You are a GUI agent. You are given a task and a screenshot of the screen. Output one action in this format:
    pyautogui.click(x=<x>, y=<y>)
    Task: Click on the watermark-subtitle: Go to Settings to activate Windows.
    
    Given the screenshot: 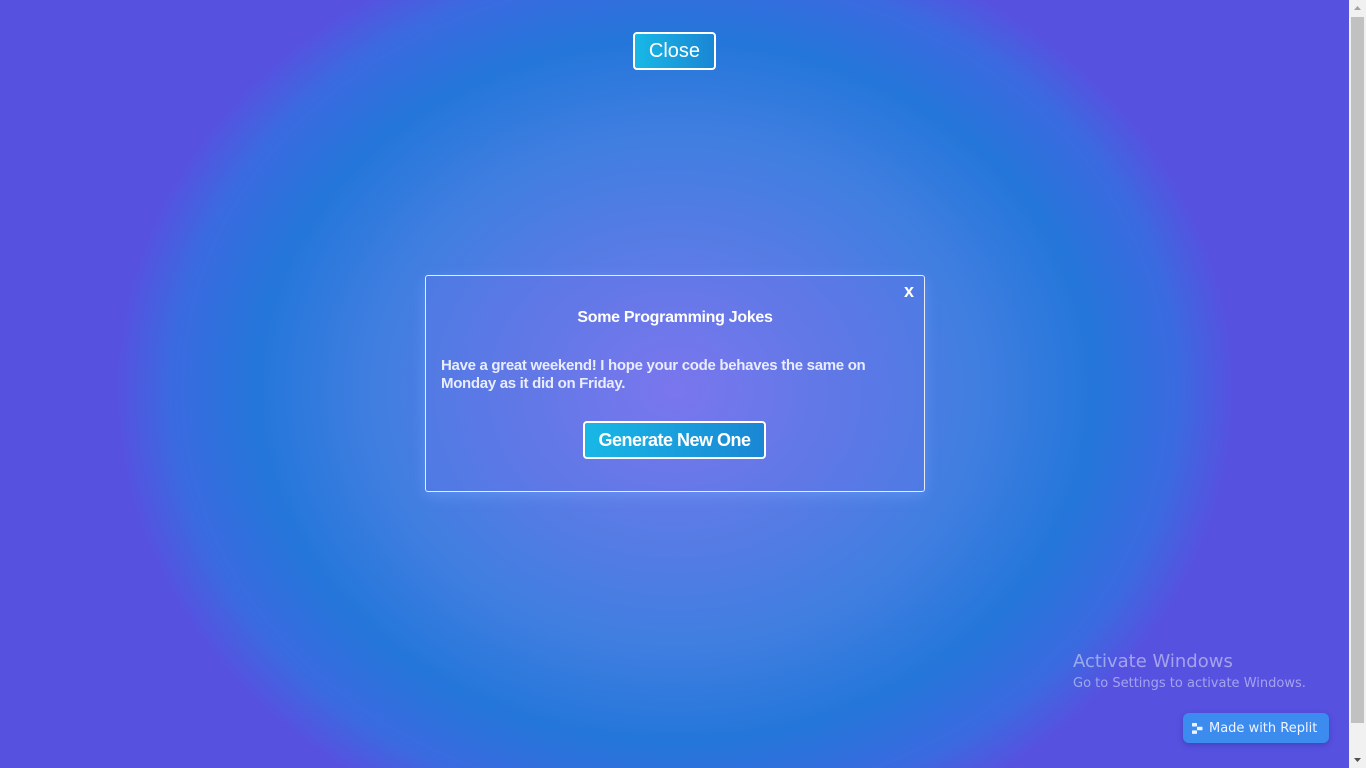 What is the action you would take?
    pyautogui.click(x=1189, y=683)
    